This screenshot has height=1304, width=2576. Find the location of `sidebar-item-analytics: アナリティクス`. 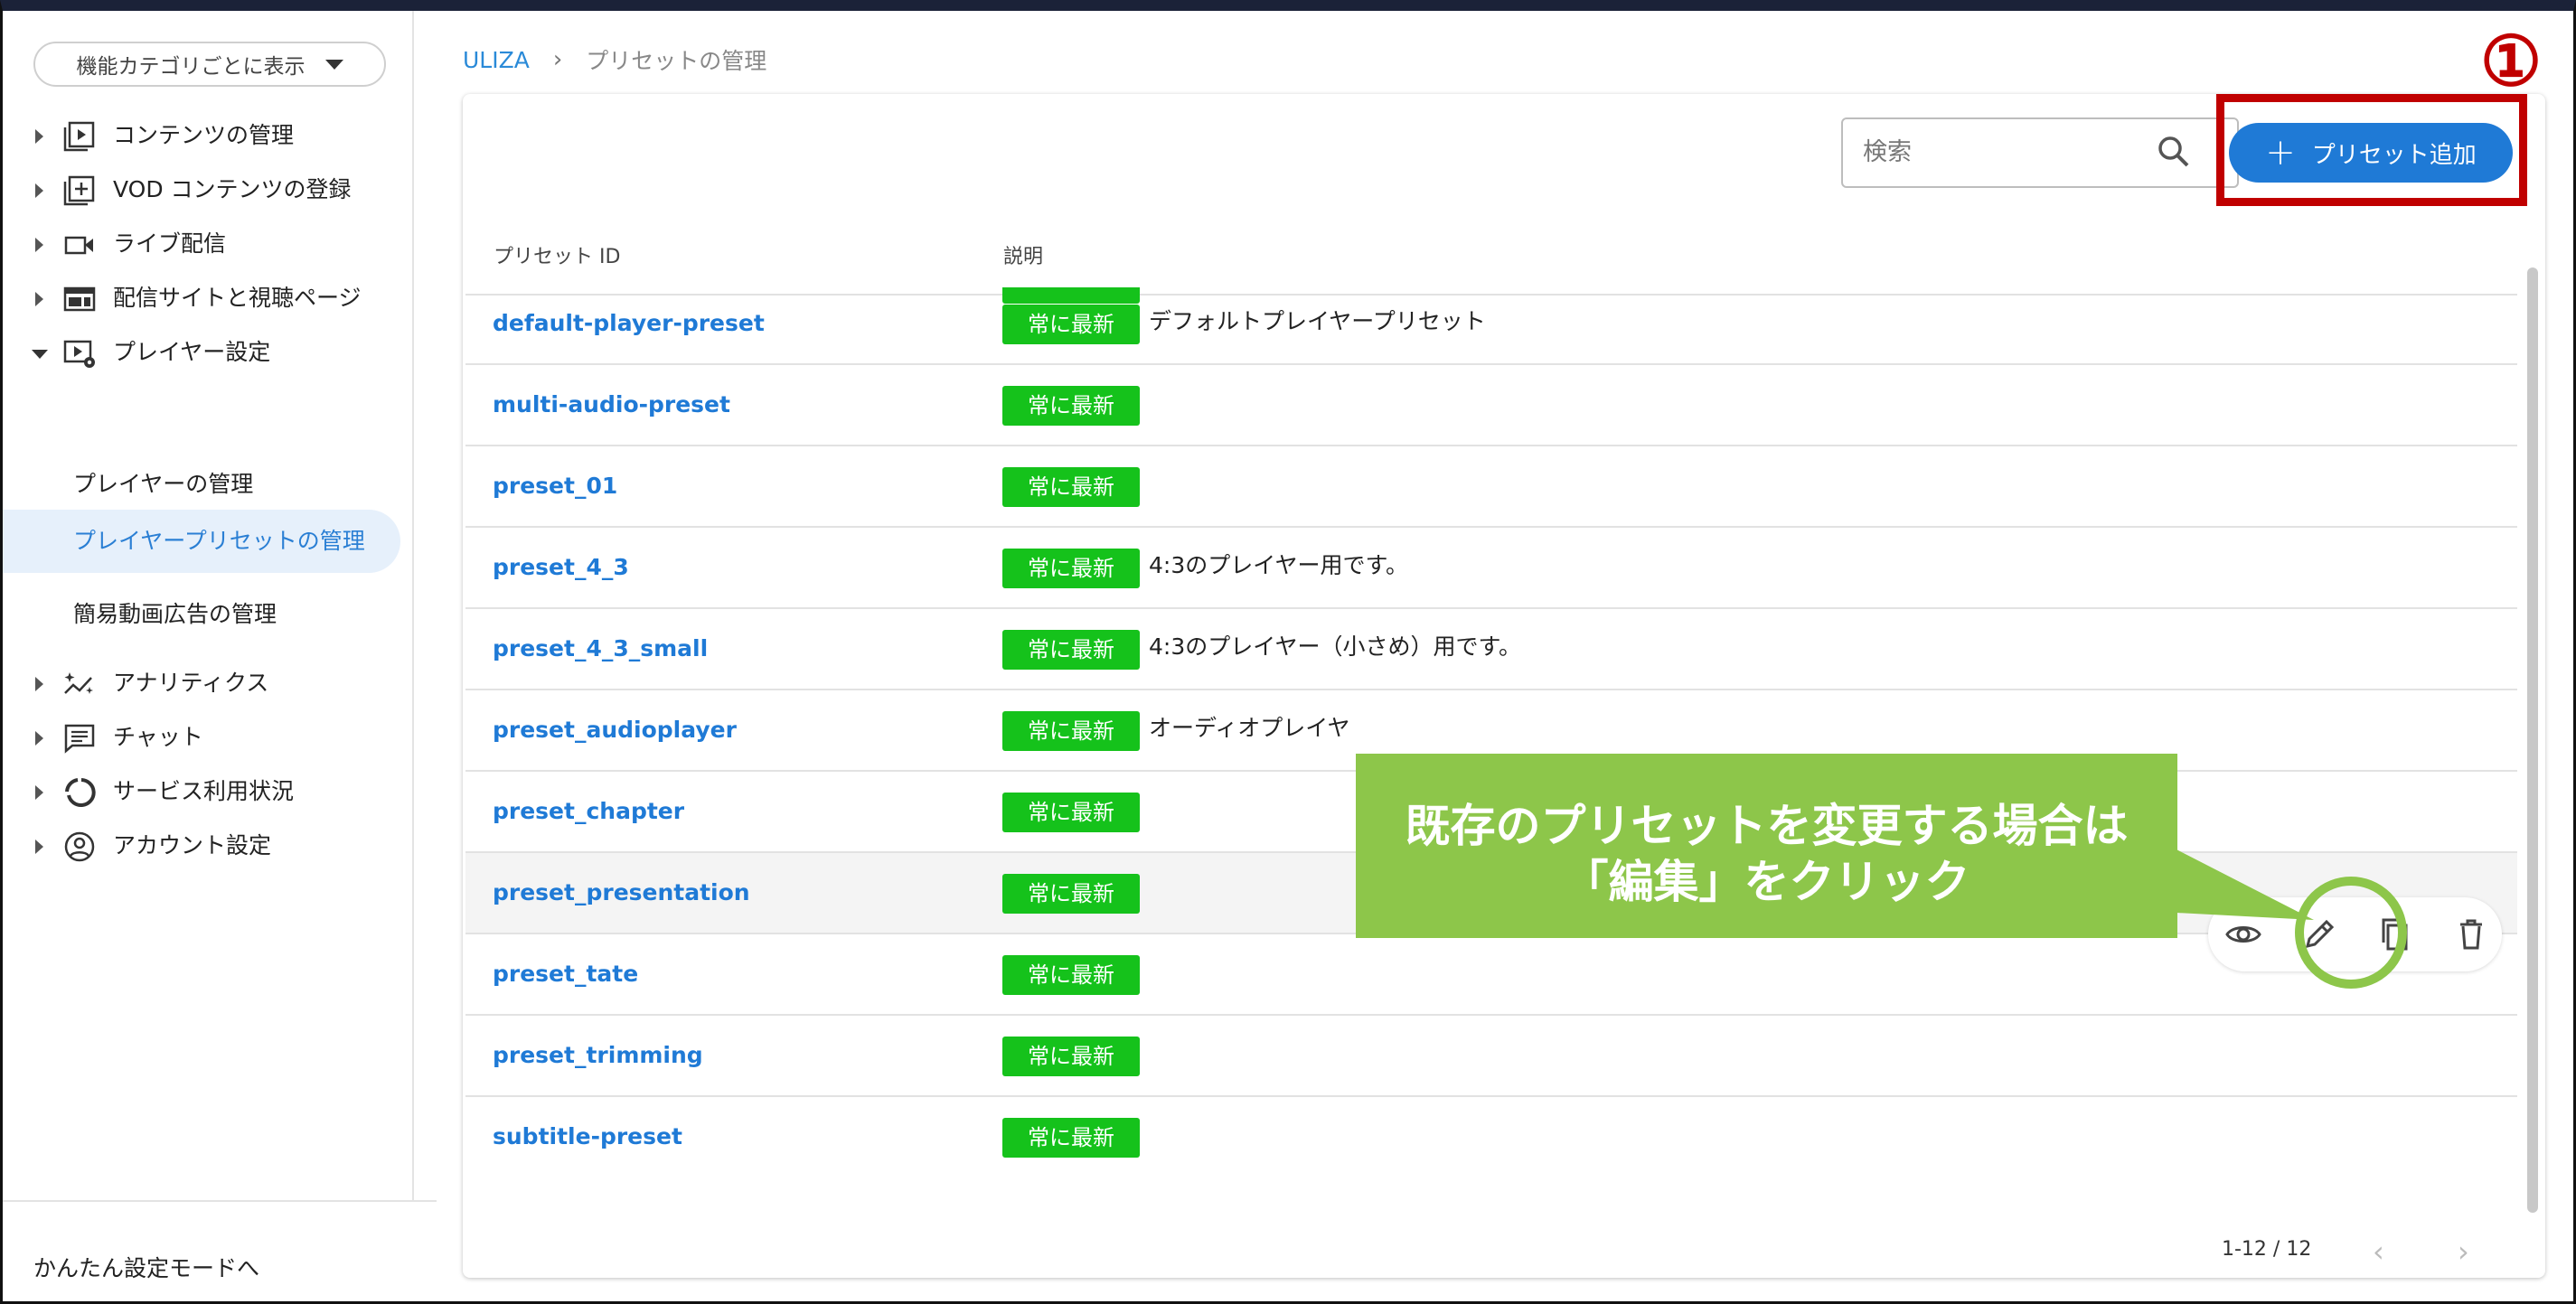

sidebar-item-analytics: アナリティクス is located at coordinates (208, 683).